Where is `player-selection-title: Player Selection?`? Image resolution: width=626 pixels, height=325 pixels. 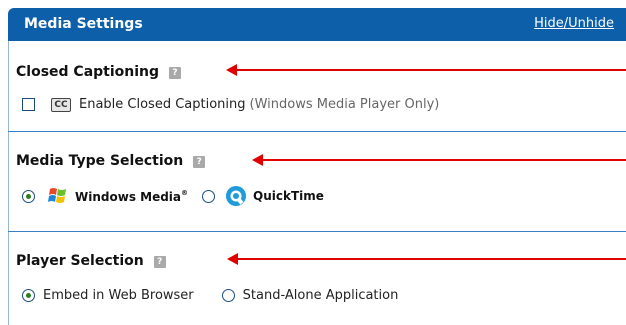
player-selection-title: Player Selection? is located at coordinates (91, 261).